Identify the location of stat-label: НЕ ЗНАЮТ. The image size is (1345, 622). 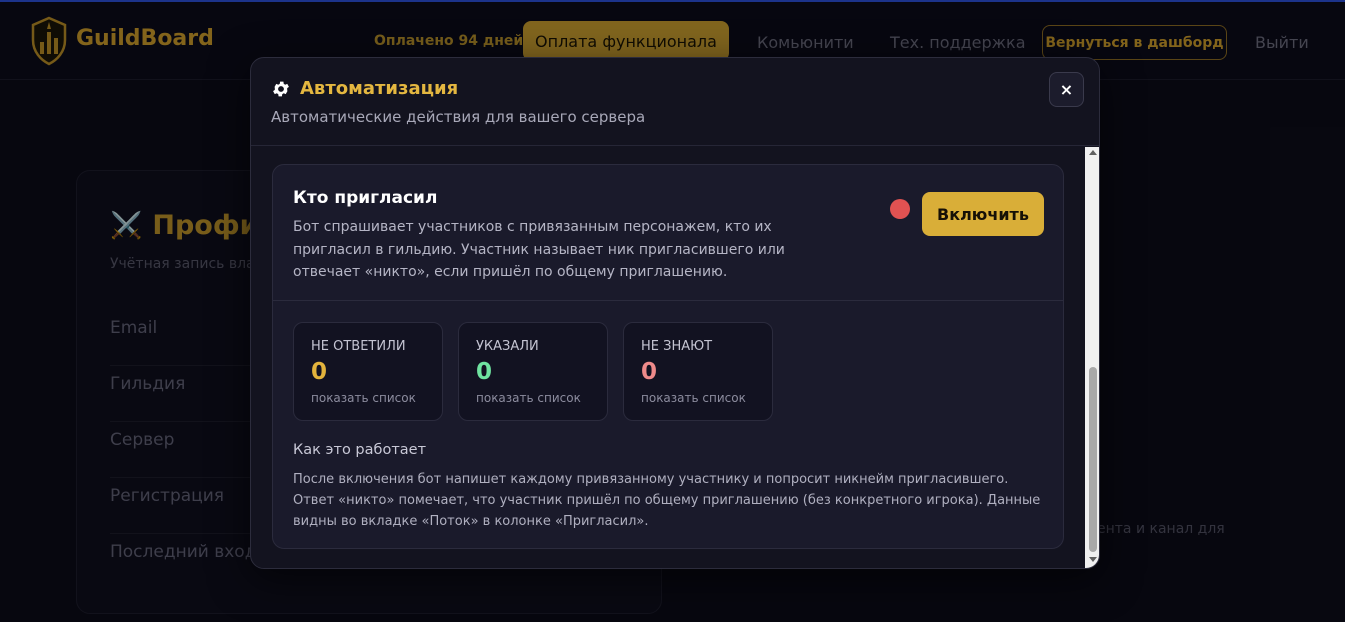
(677, 346).